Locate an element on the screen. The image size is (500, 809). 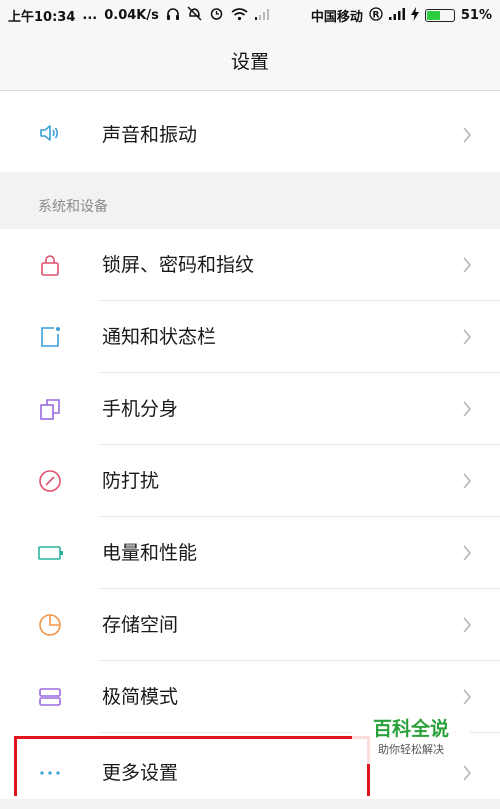
status-carrier: 中国移动 is located at coordinates (336, 17).